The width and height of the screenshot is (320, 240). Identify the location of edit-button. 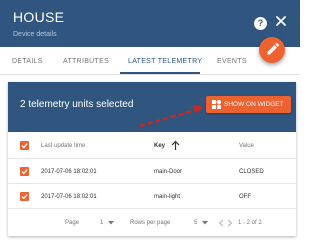
(272, 50).